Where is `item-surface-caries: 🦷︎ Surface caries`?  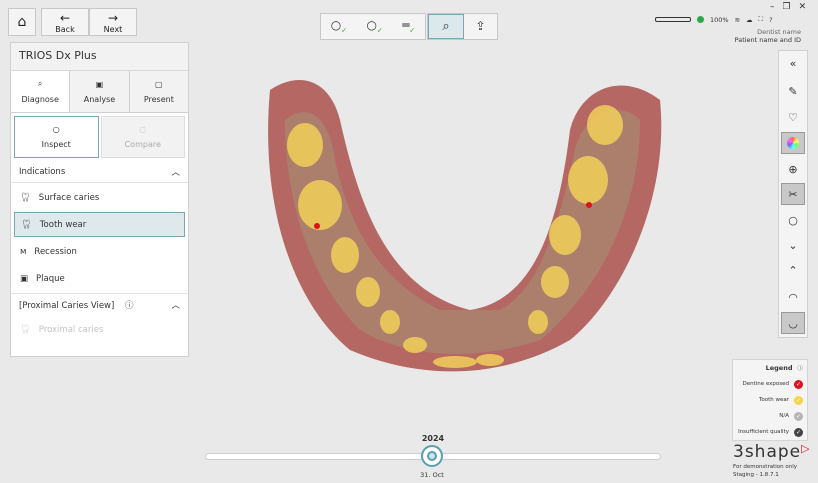 item-surface-caries: 🦷︎ Surface caries is located at coordinates (99, 197).